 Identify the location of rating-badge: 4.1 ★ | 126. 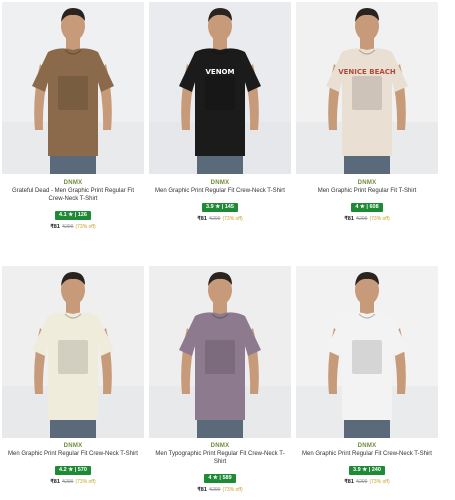
(73, 215).